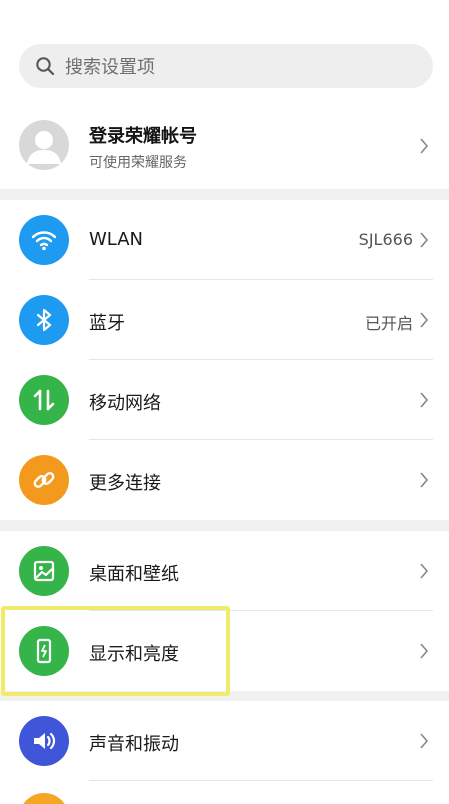 The image size is (449, 804). Describe the element at coordinates (107, 323) in the screenshot. I see `settings-item-label: 蓝牙` at that location.